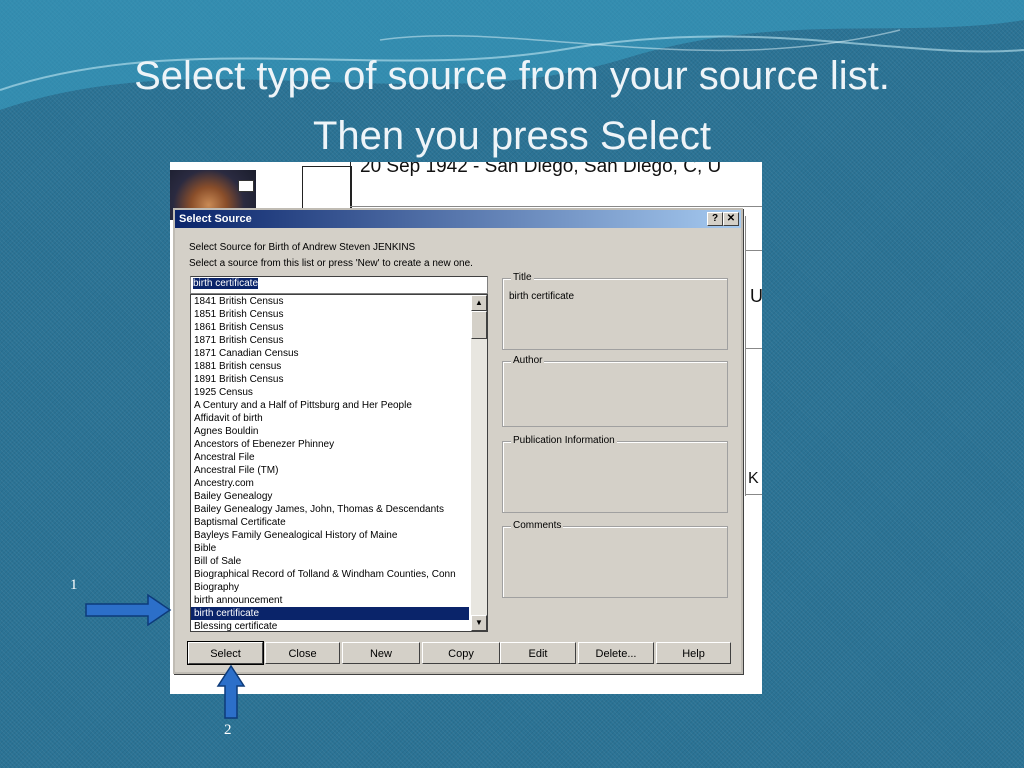  I want to click on slide-title-line-2: Then you press Select, so click(512, 136).